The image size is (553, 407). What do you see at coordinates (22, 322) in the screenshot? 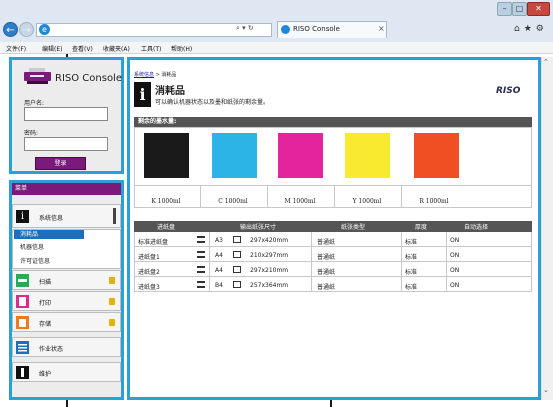
I see `storage-icon` at bounding box center [22, 322].